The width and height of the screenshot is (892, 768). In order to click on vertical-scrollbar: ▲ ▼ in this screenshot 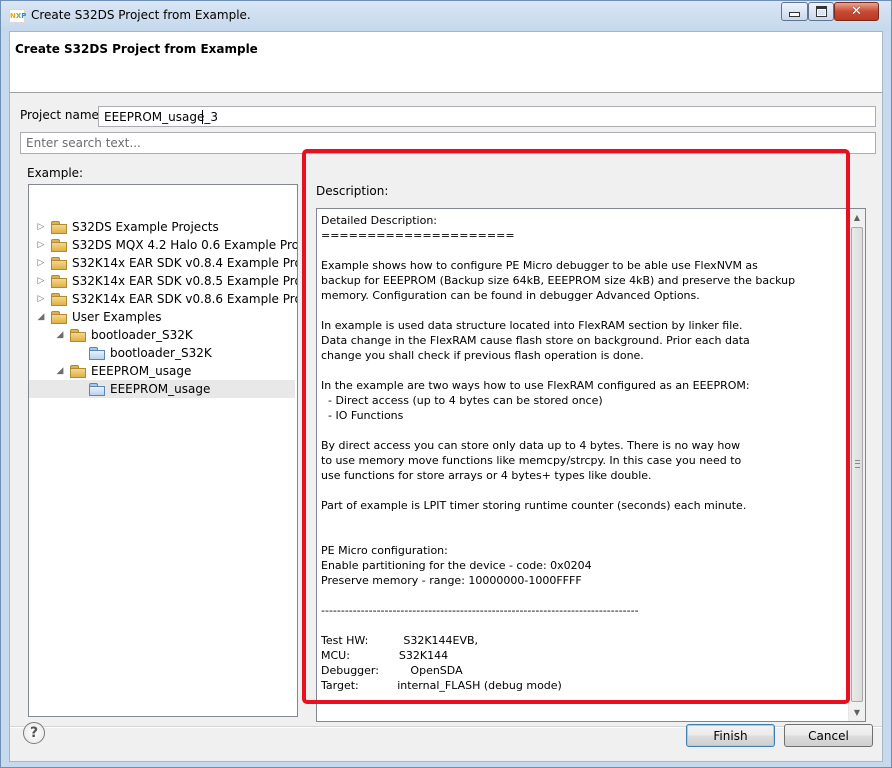, I will do `click(856, 465)`.